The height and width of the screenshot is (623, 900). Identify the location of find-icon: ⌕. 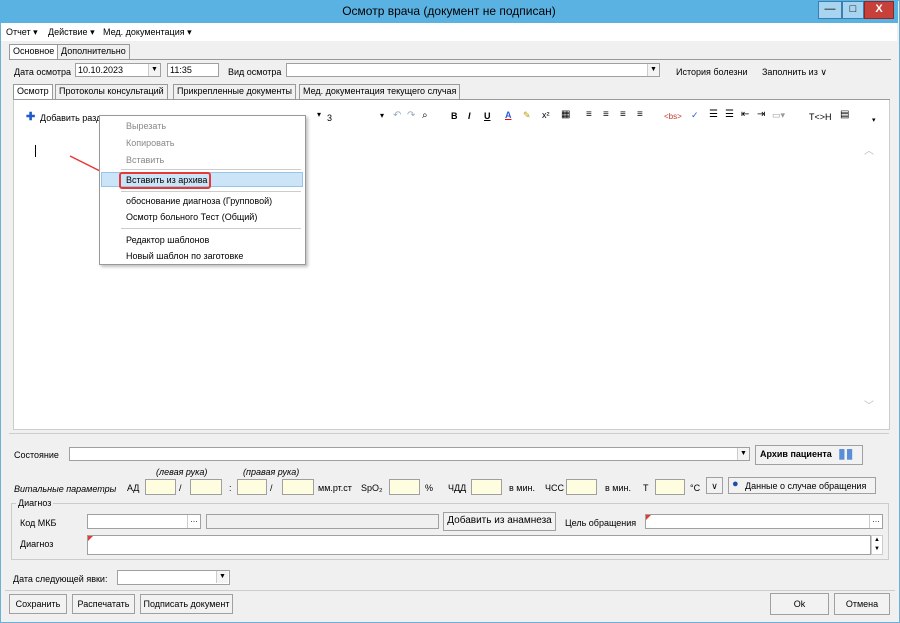
(425, 115).